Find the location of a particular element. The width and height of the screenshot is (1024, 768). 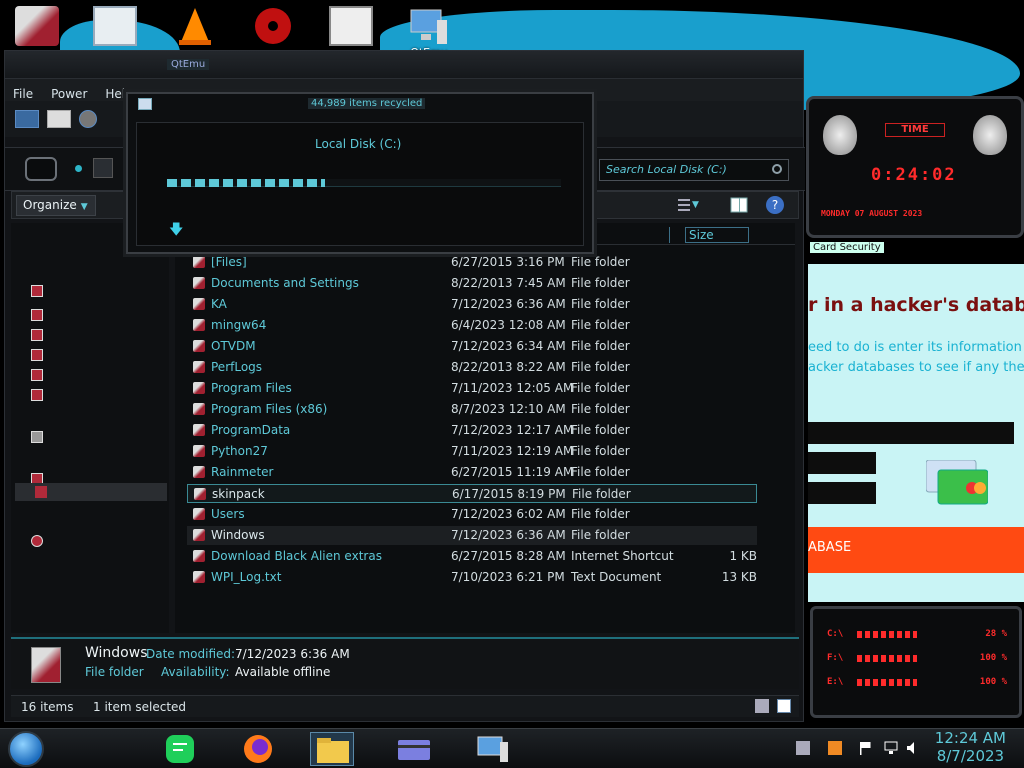

table-row: Python27 7/11/2023 12:19 AM File folder is located at coordinates (472, 451).